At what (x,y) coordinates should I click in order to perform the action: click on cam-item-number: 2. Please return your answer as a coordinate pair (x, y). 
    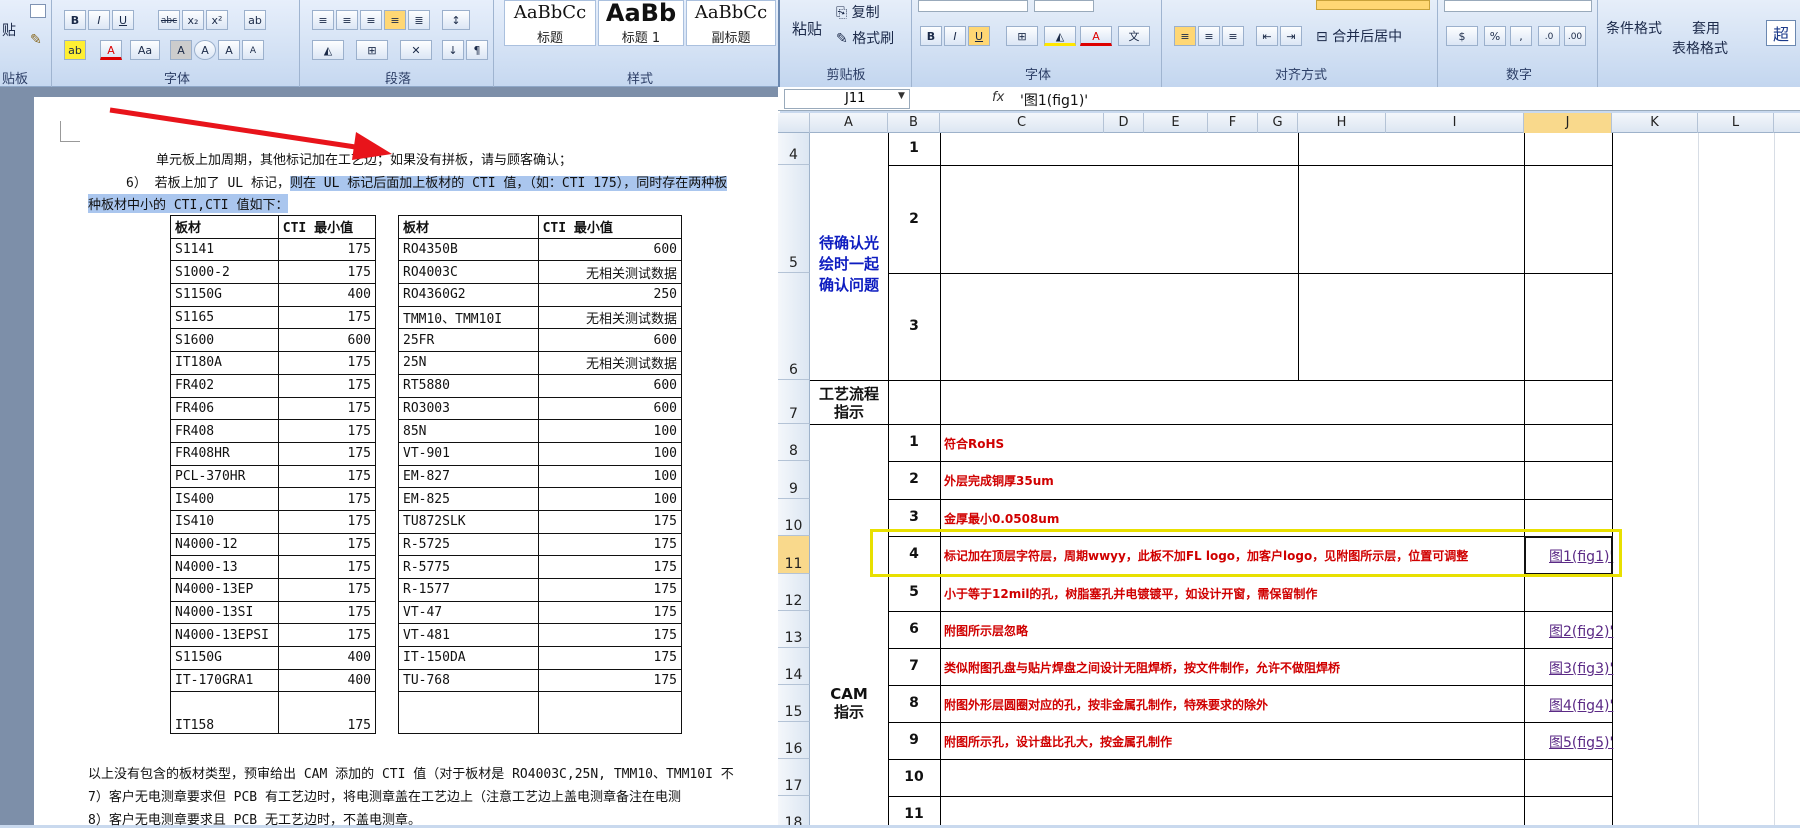
    Looking at the image, I should click on (914, 479).